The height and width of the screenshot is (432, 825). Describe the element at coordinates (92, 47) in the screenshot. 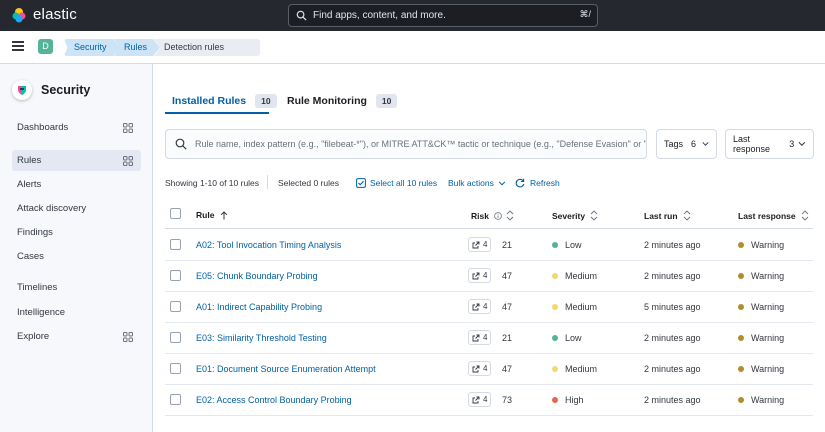

I see `breadcrumb-security: Security` at that location.